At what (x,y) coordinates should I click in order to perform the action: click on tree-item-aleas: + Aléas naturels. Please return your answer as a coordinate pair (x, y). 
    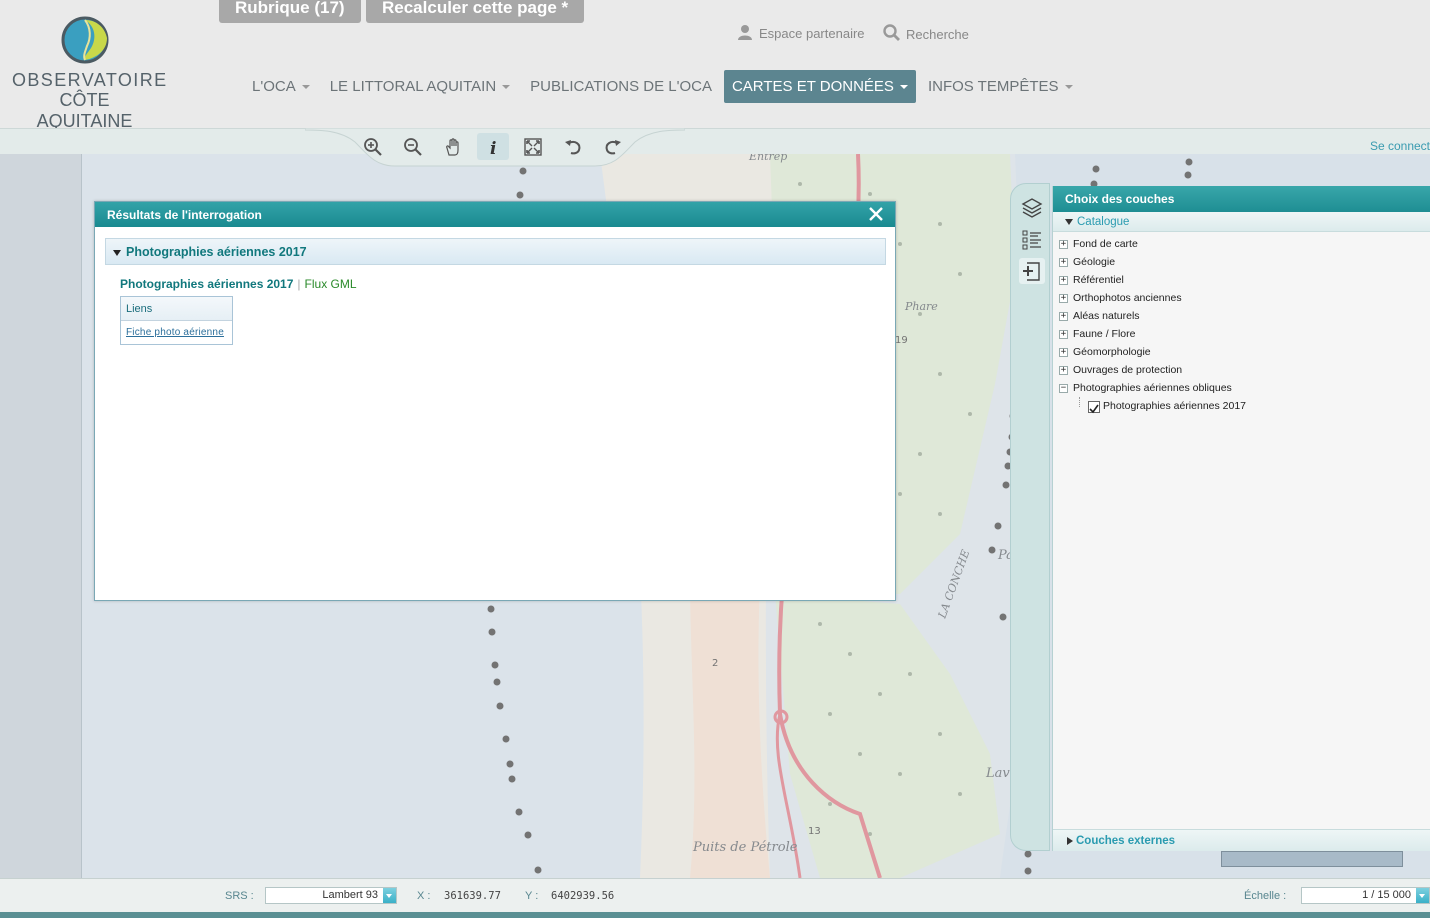
    Looking at the image, I should click on (1241, 316).